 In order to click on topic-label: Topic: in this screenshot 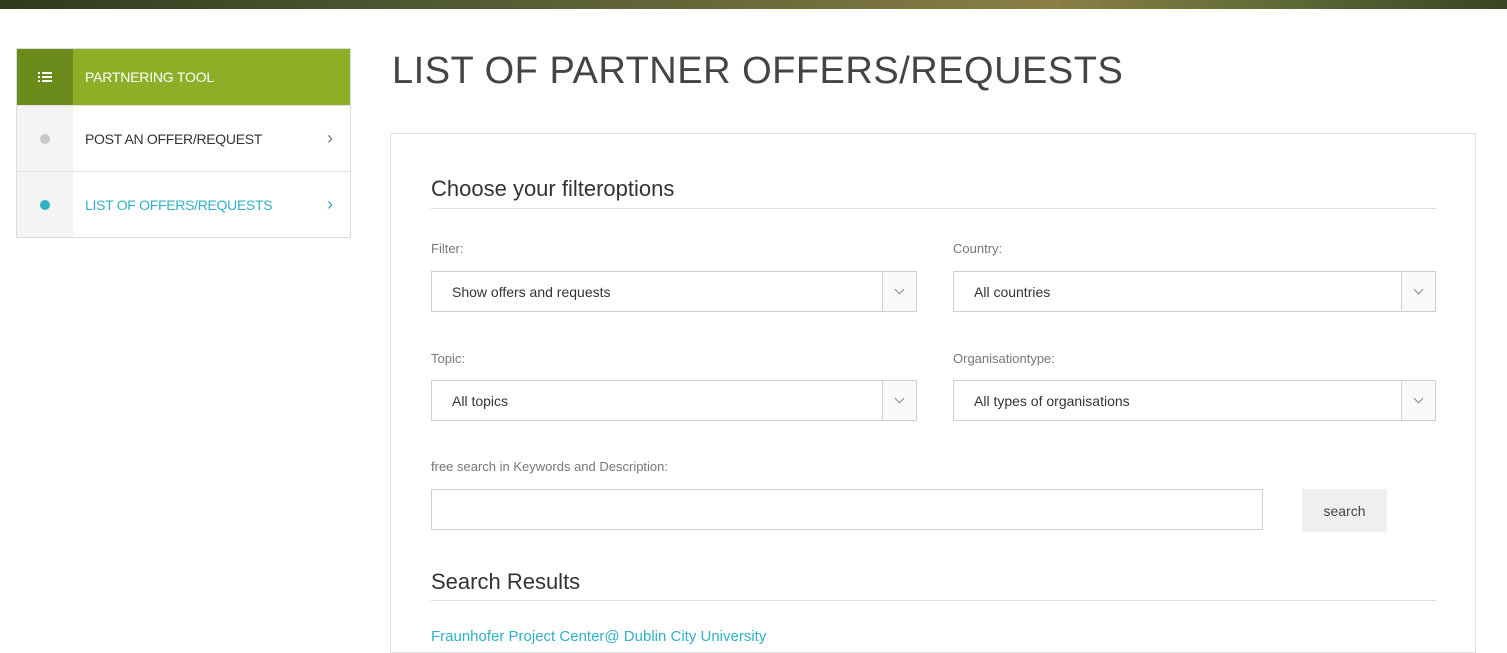, I will do `click(448, 358)`.